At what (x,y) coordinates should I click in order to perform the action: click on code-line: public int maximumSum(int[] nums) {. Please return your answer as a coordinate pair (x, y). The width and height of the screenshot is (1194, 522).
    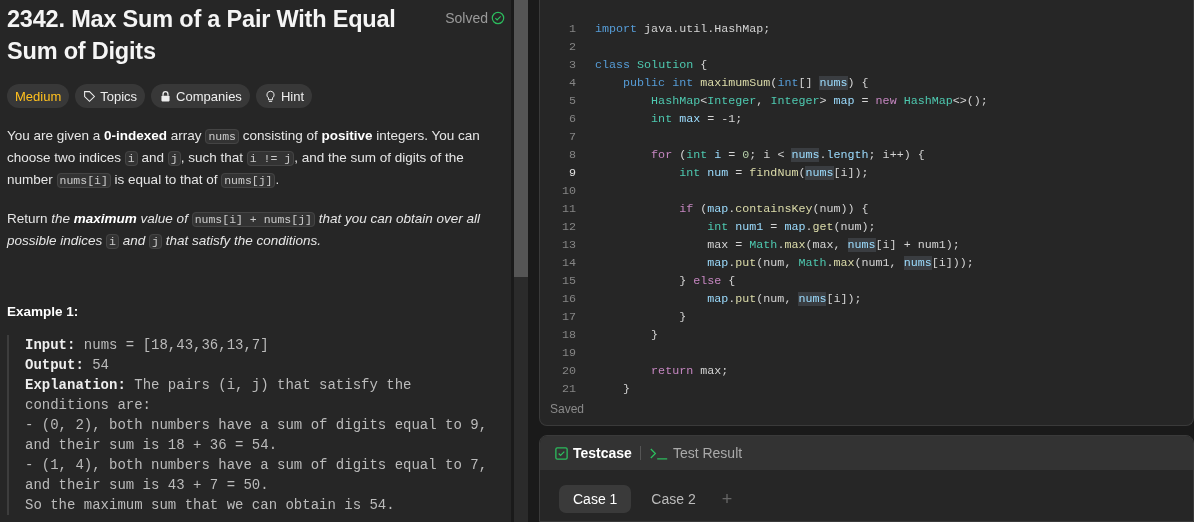
    Looking at the image, I should click on (745, 83).